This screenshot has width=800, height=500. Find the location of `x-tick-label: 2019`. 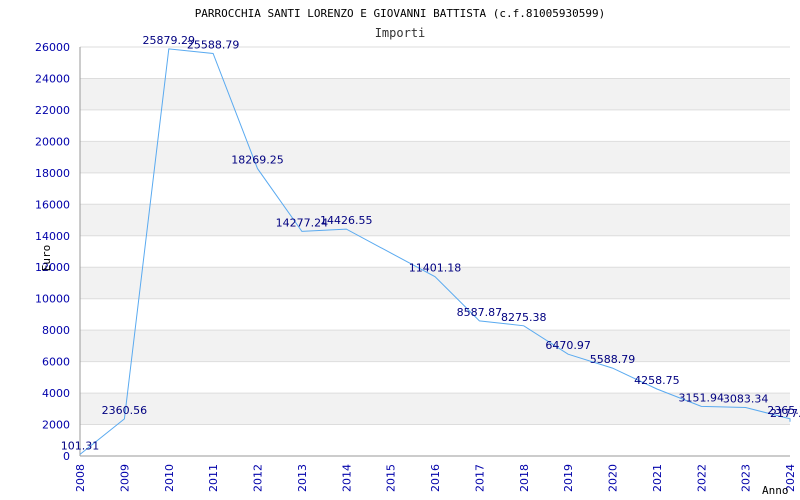

x-tick-label: 2019 is located at coordinates (568, 478).